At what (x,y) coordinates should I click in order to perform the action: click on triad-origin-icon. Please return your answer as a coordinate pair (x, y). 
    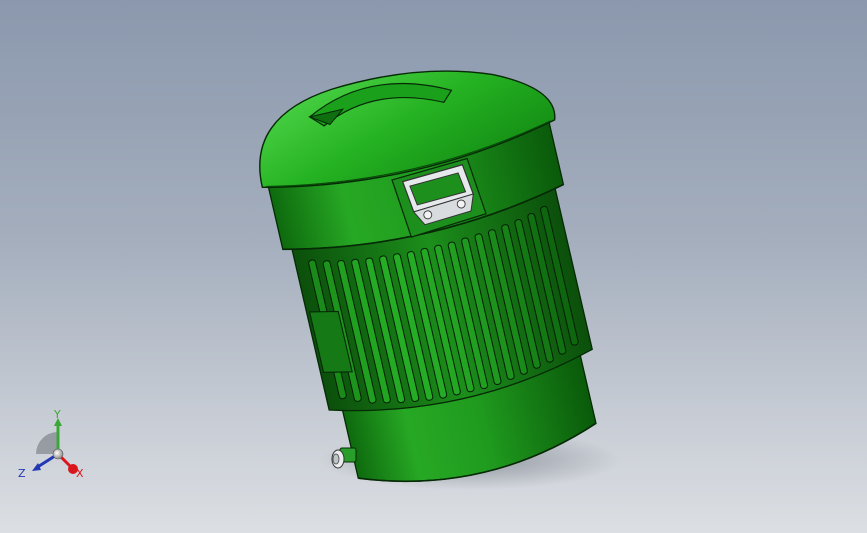
    Looking at the image, I should click on (58, 454).